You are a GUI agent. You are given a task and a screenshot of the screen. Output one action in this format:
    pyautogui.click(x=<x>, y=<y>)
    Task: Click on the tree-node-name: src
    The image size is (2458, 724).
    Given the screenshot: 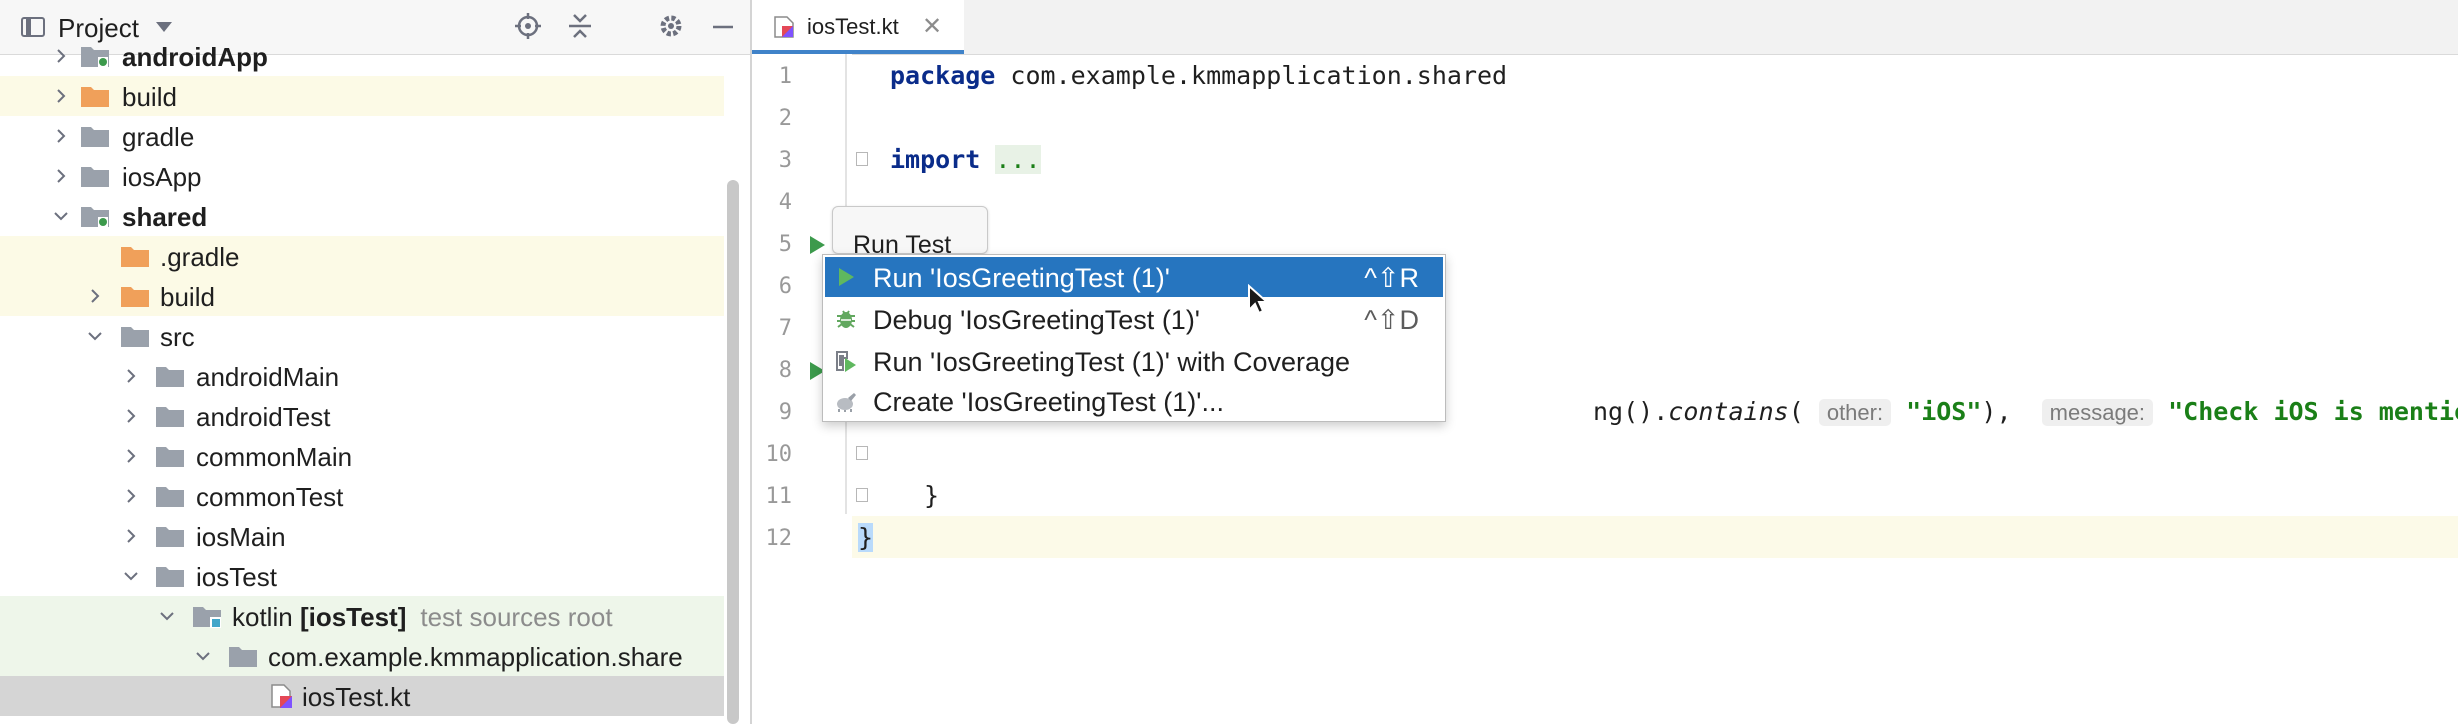 What is the action you would take?
    pyautogui.click(x=177, y=337)
    